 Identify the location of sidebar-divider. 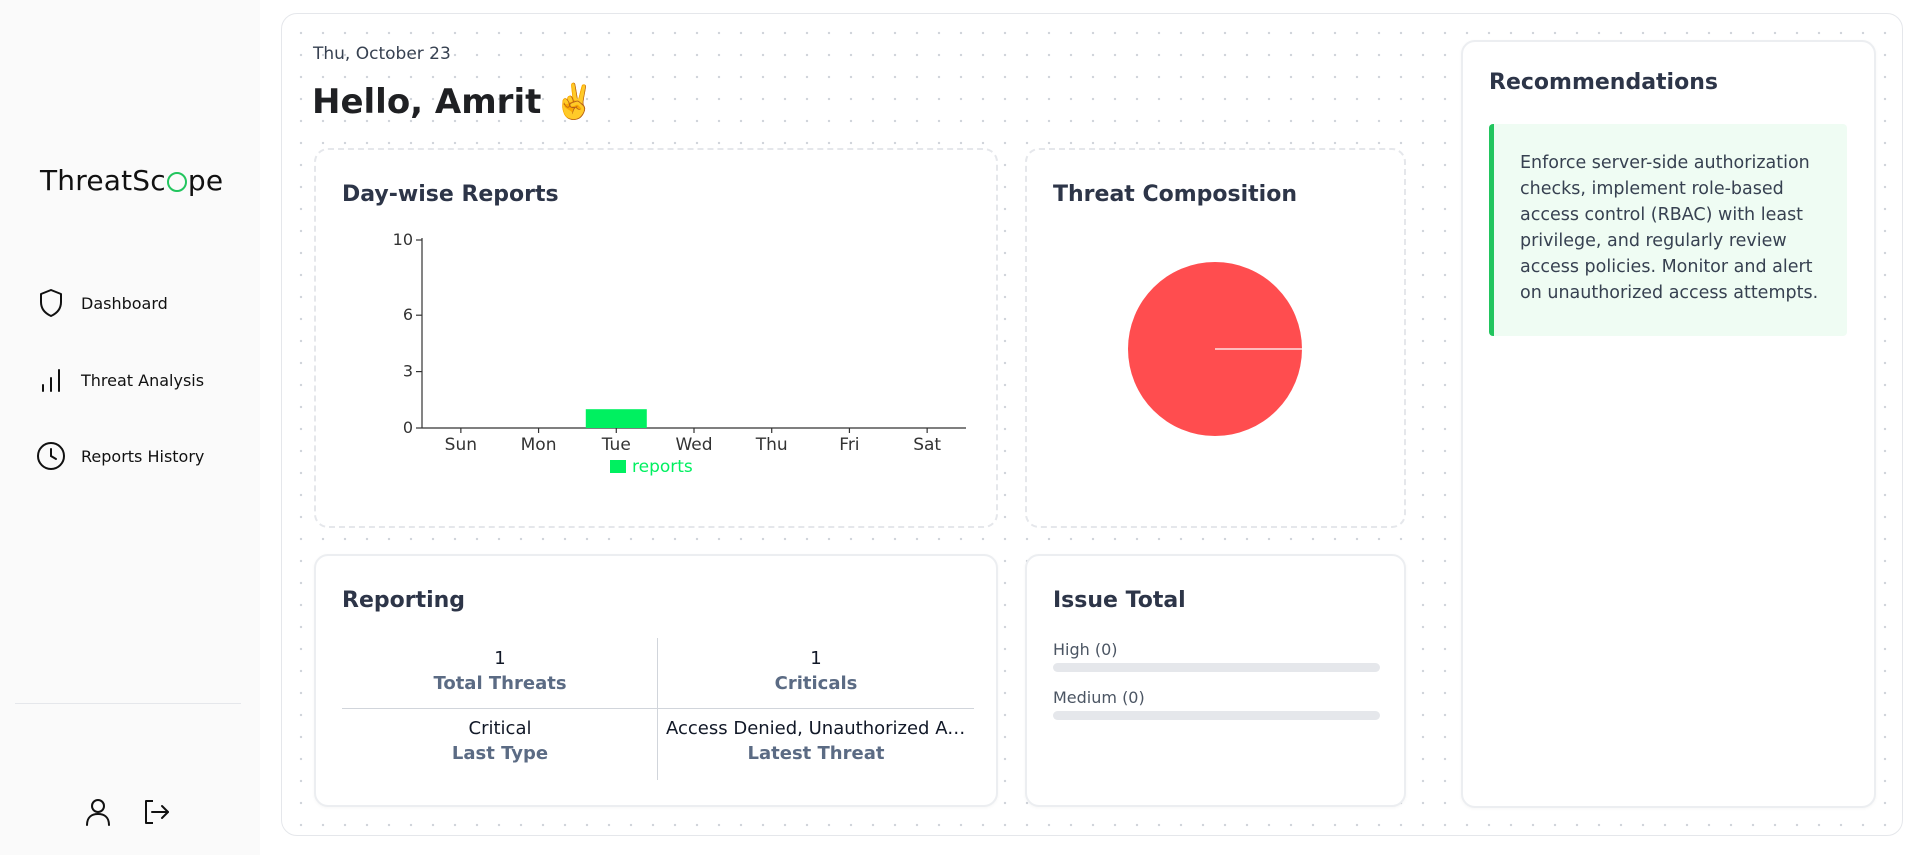
(128, 703).